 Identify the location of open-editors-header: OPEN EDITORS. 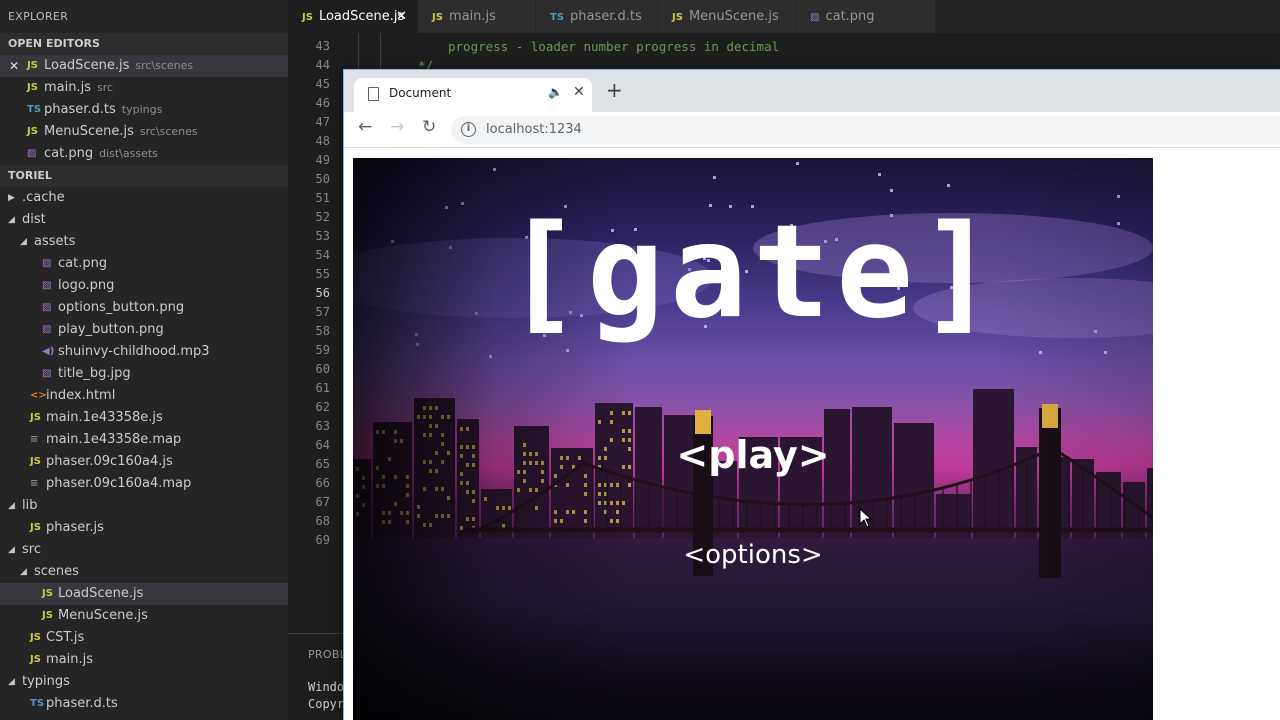
(144, 44).